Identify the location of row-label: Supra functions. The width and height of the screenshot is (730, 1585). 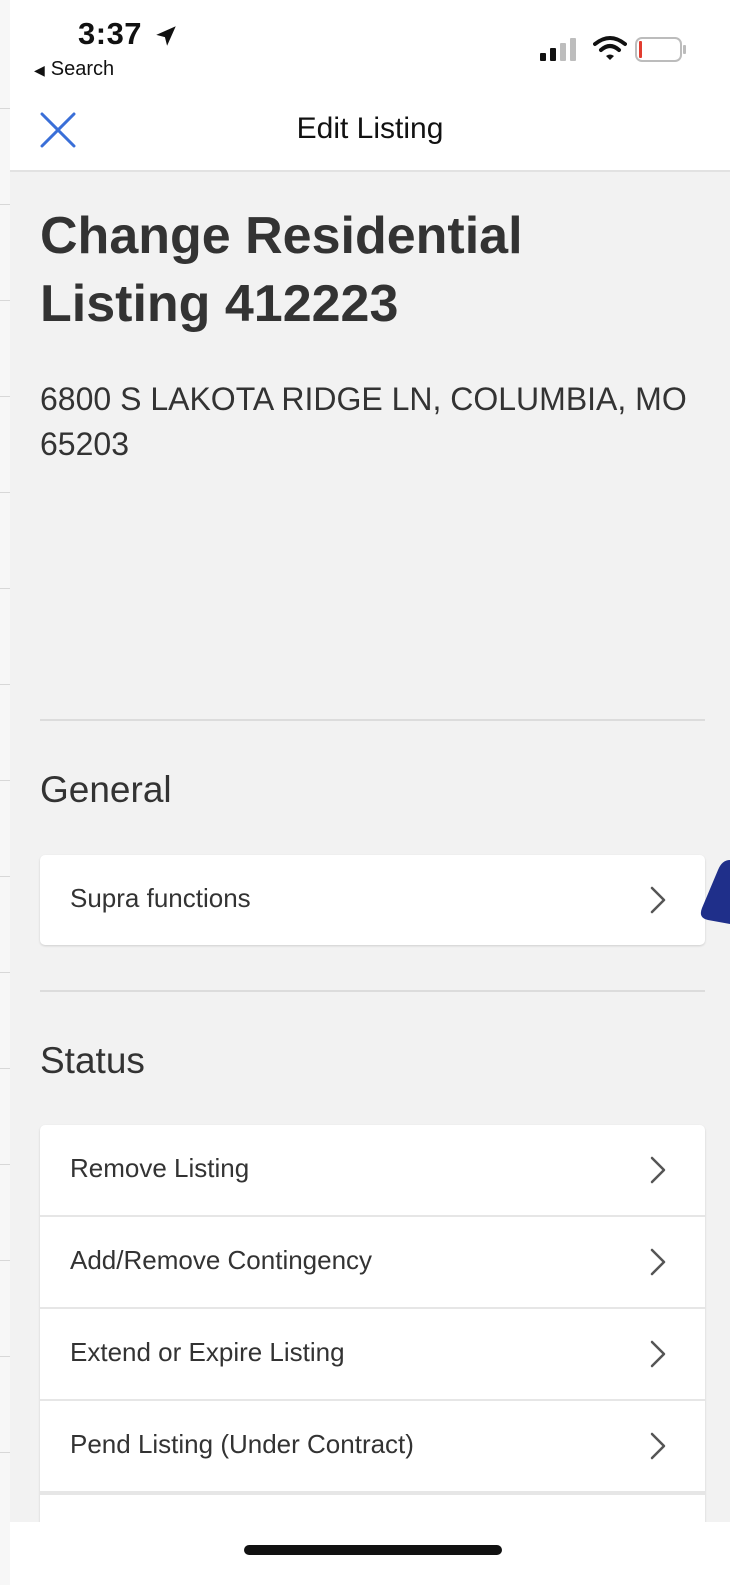
(160, 898).